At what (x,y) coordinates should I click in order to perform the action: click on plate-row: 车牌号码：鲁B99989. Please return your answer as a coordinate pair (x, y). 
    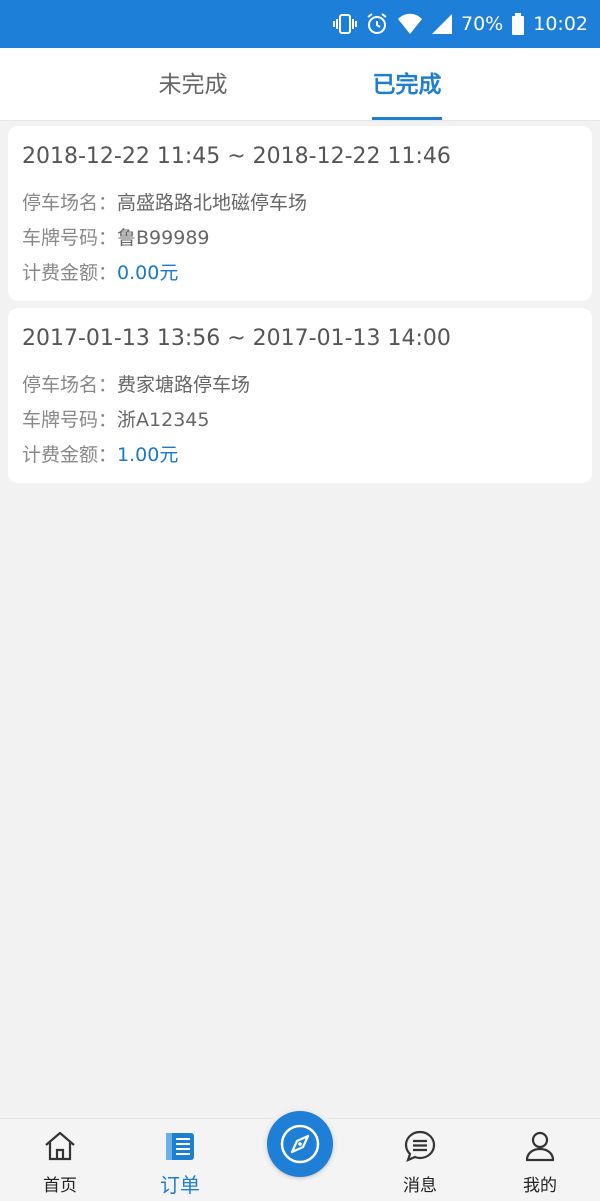
    Looking at the image, I should click on (300, 238).